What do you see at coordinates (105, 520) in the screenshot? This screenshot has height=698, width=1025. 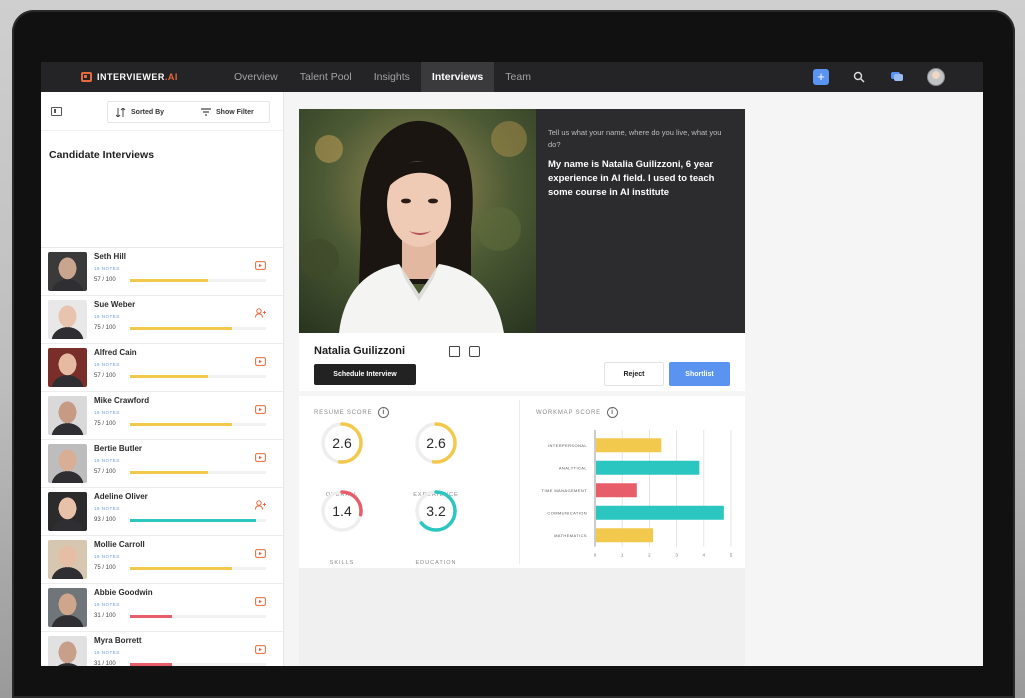 I see `candidate-score: 93 / 100` at bounding box center [105, 520].